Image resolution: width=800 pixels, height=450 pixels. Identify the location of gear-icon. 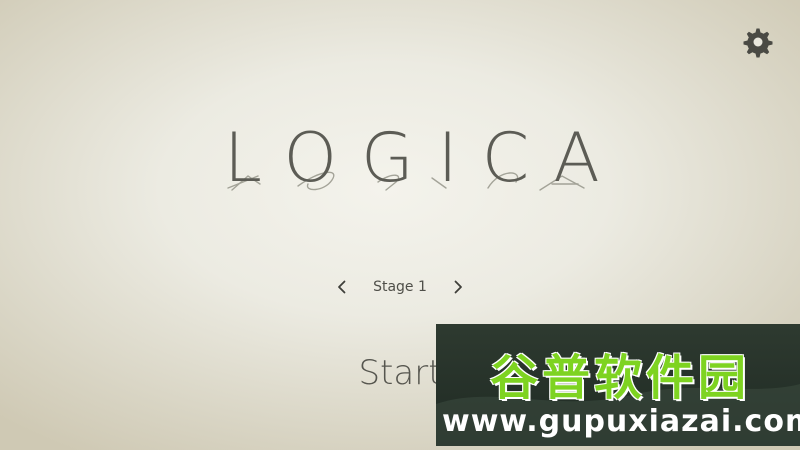
(758, 43).